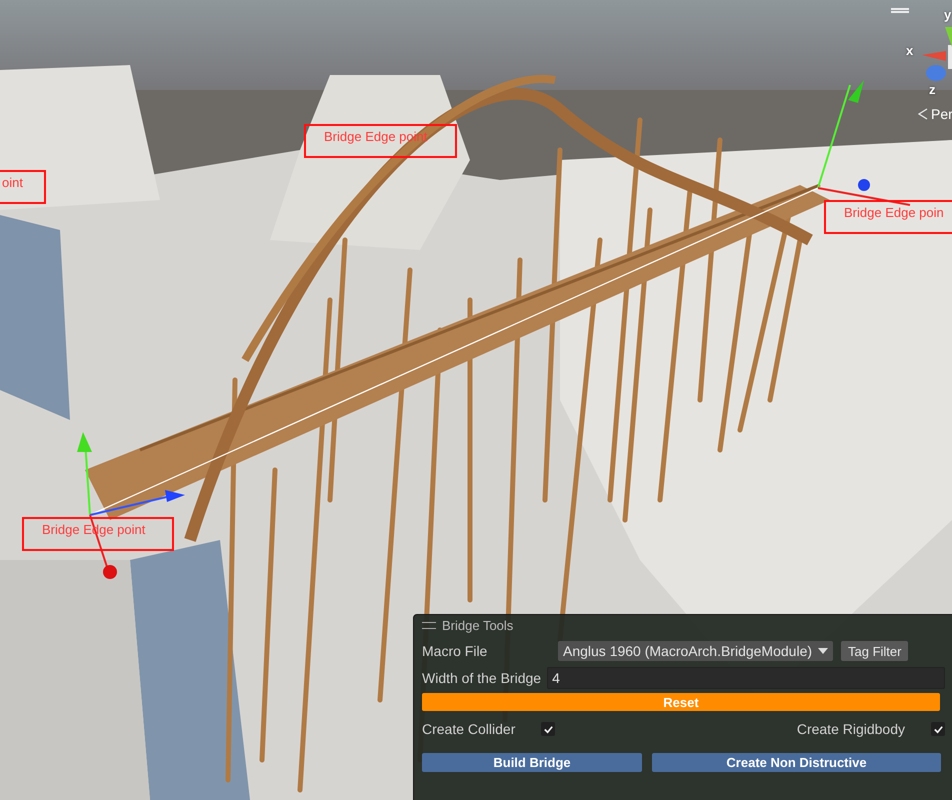 Image resolution: width=952 pixels, height=800 pixels. I want to click on macro-file-dropdown: Anglus 1960 (MacroArch.BridgeModule), so click(696, 651).